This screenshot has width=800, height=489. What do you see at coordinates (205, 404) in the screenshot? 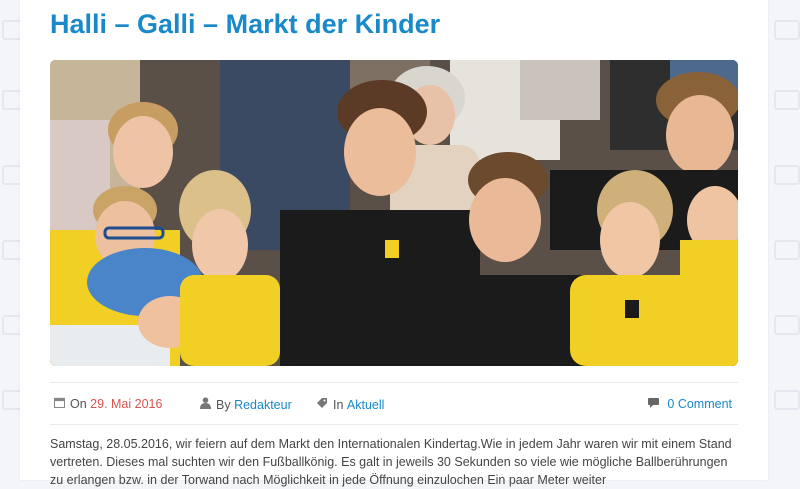
I see `user-icon` at bounding box center [205, 404].